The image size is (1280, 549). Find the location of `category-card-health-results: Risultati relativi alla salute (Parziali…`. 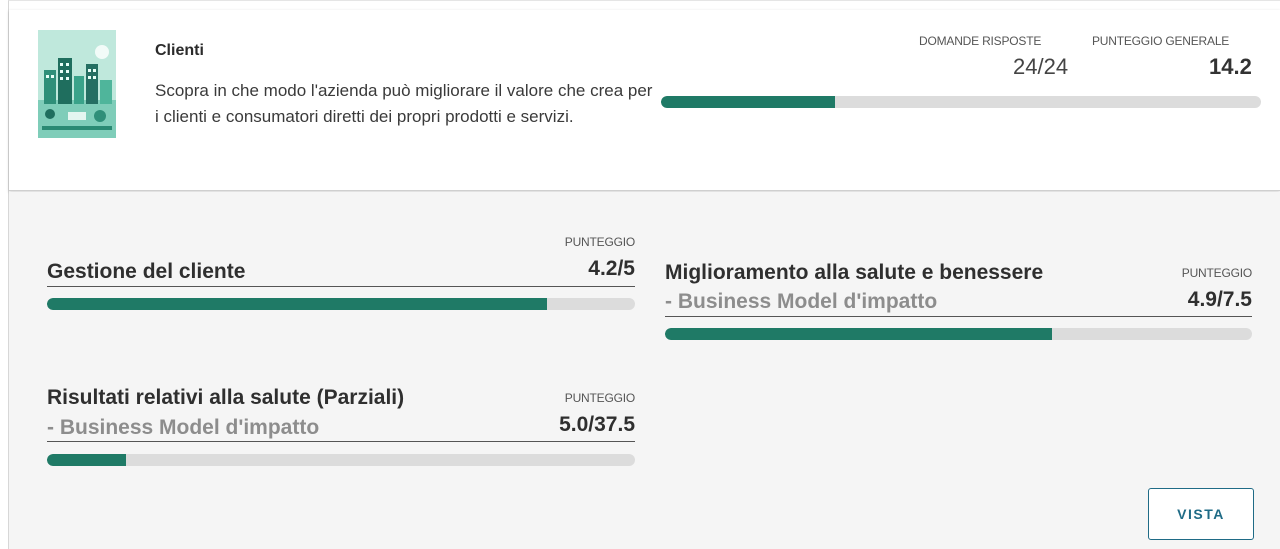

category-card-health-results: Risultati relativi alla salute (Parziali… is located at coordinates (341, 429).